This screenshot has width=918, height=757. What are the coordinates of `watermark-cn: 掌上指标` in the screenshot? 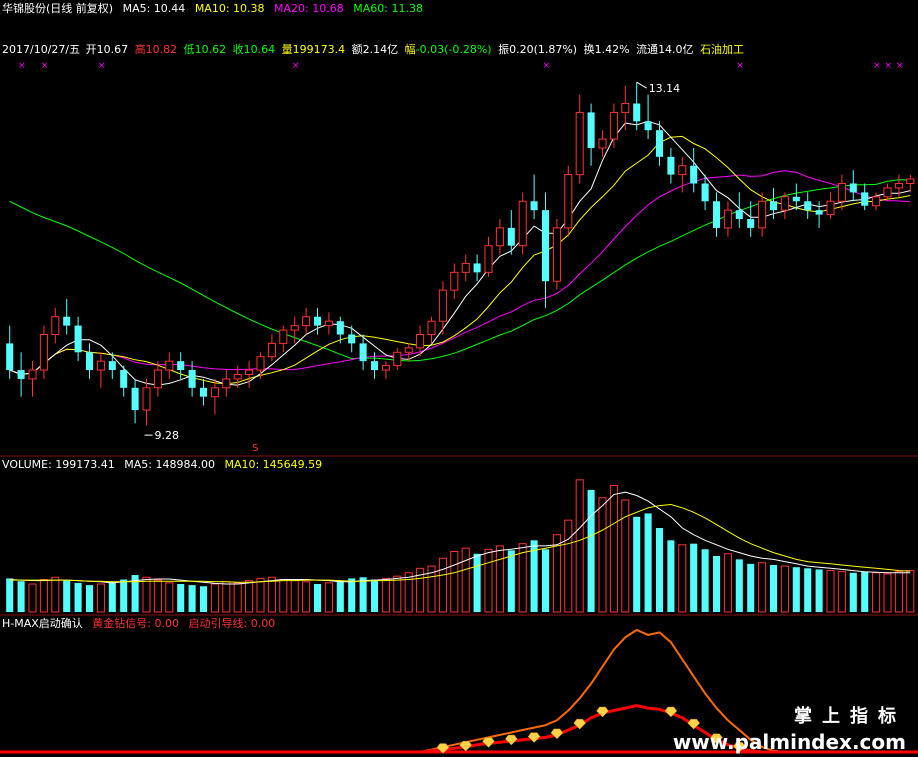 It's located at (850, 716).